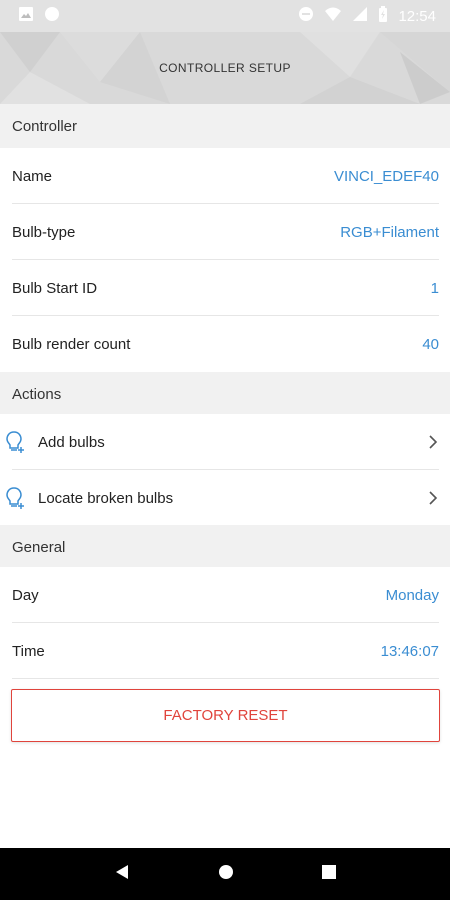 The image size is (450, 900). Describe the element at coordinates (386, 176) in the screenshot. I see `row-value: VINCI_EDEF40` at that location.